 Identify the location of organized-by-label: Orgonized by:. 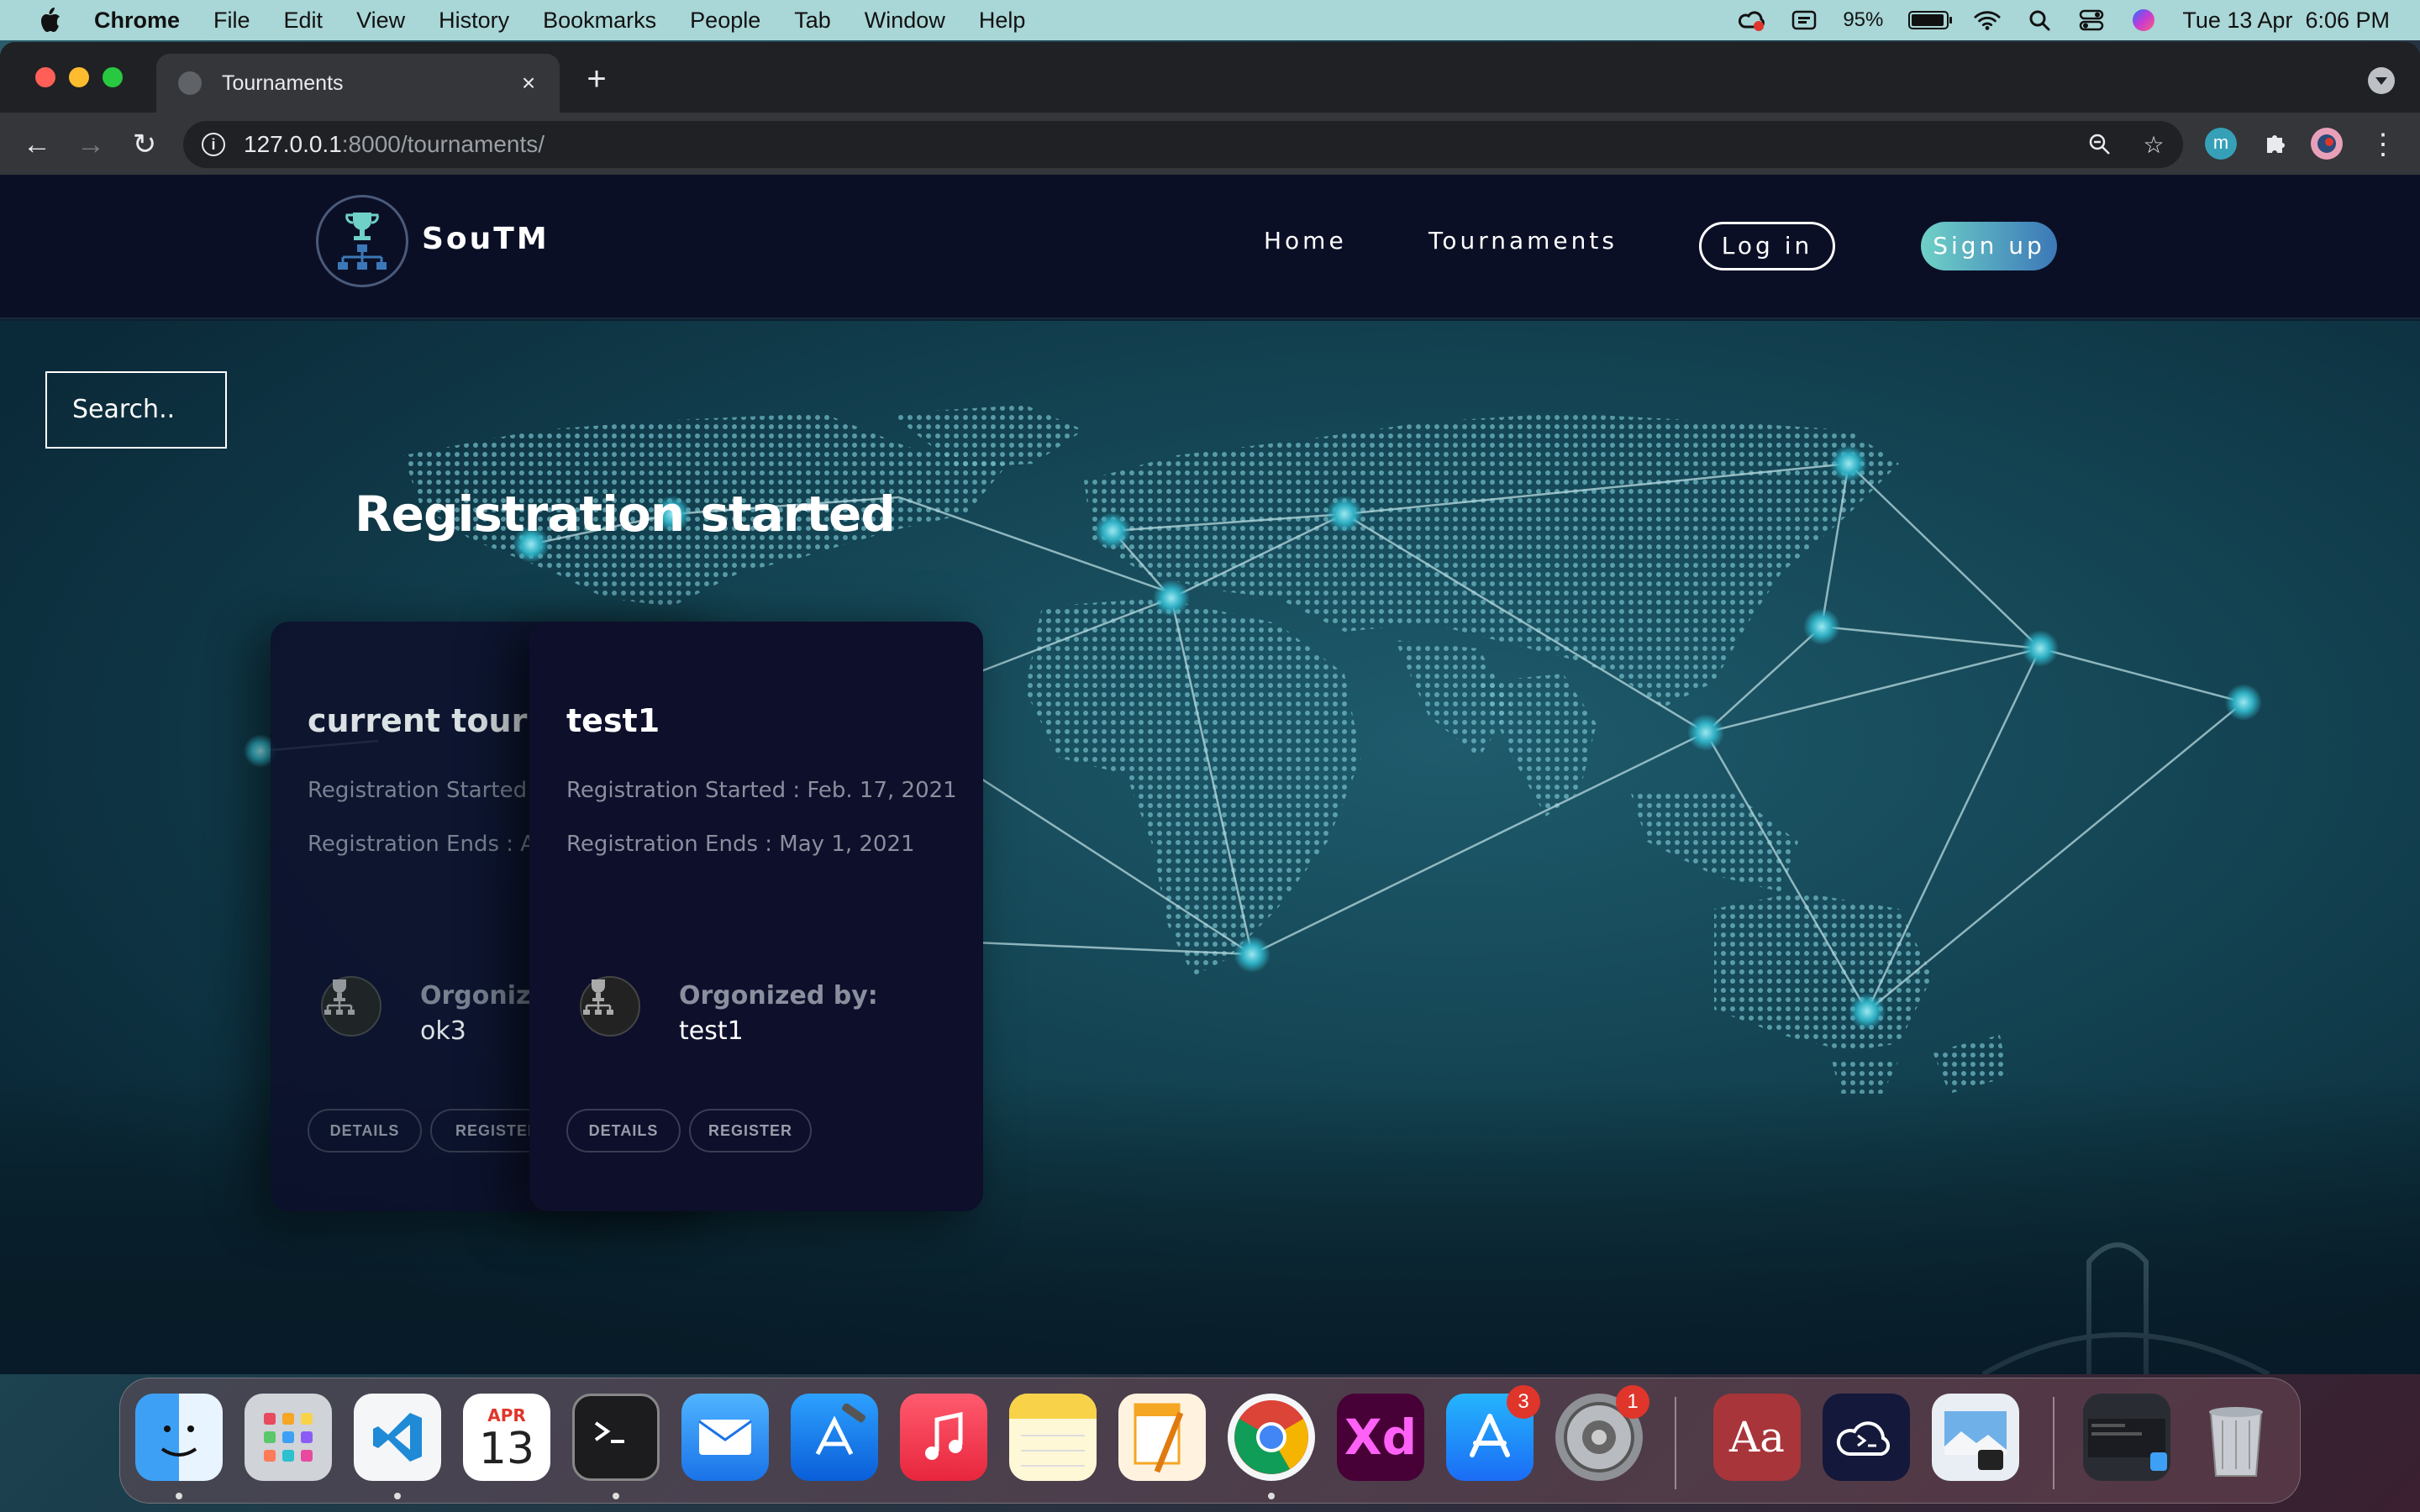
(779, 996).